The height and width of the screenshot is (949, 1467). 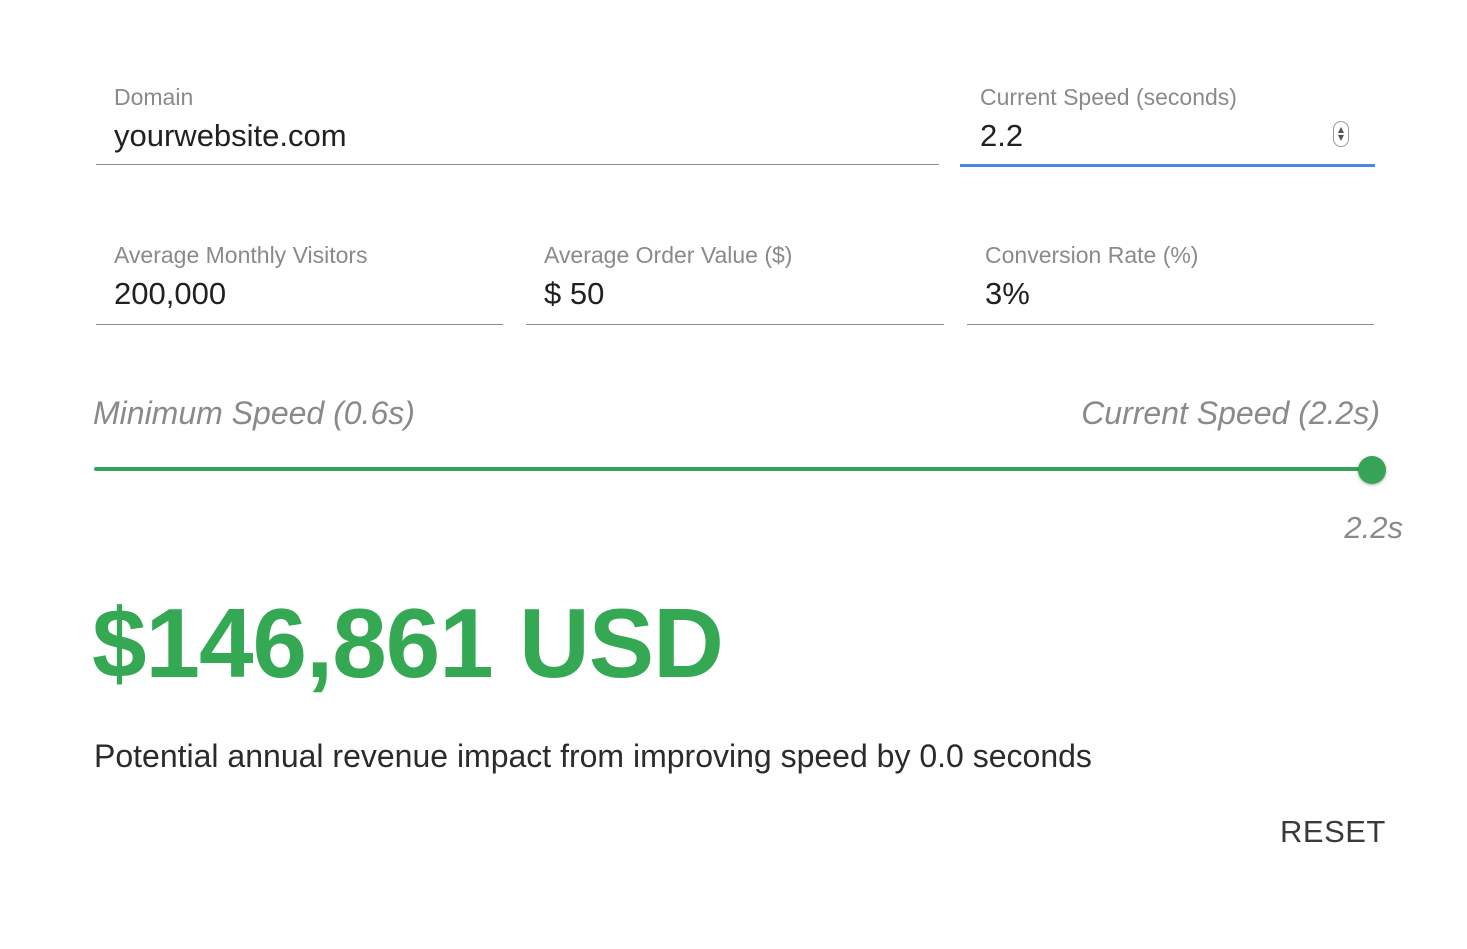 I want to click on current-speed-input: 2.2, so click(x=1001, y=136).